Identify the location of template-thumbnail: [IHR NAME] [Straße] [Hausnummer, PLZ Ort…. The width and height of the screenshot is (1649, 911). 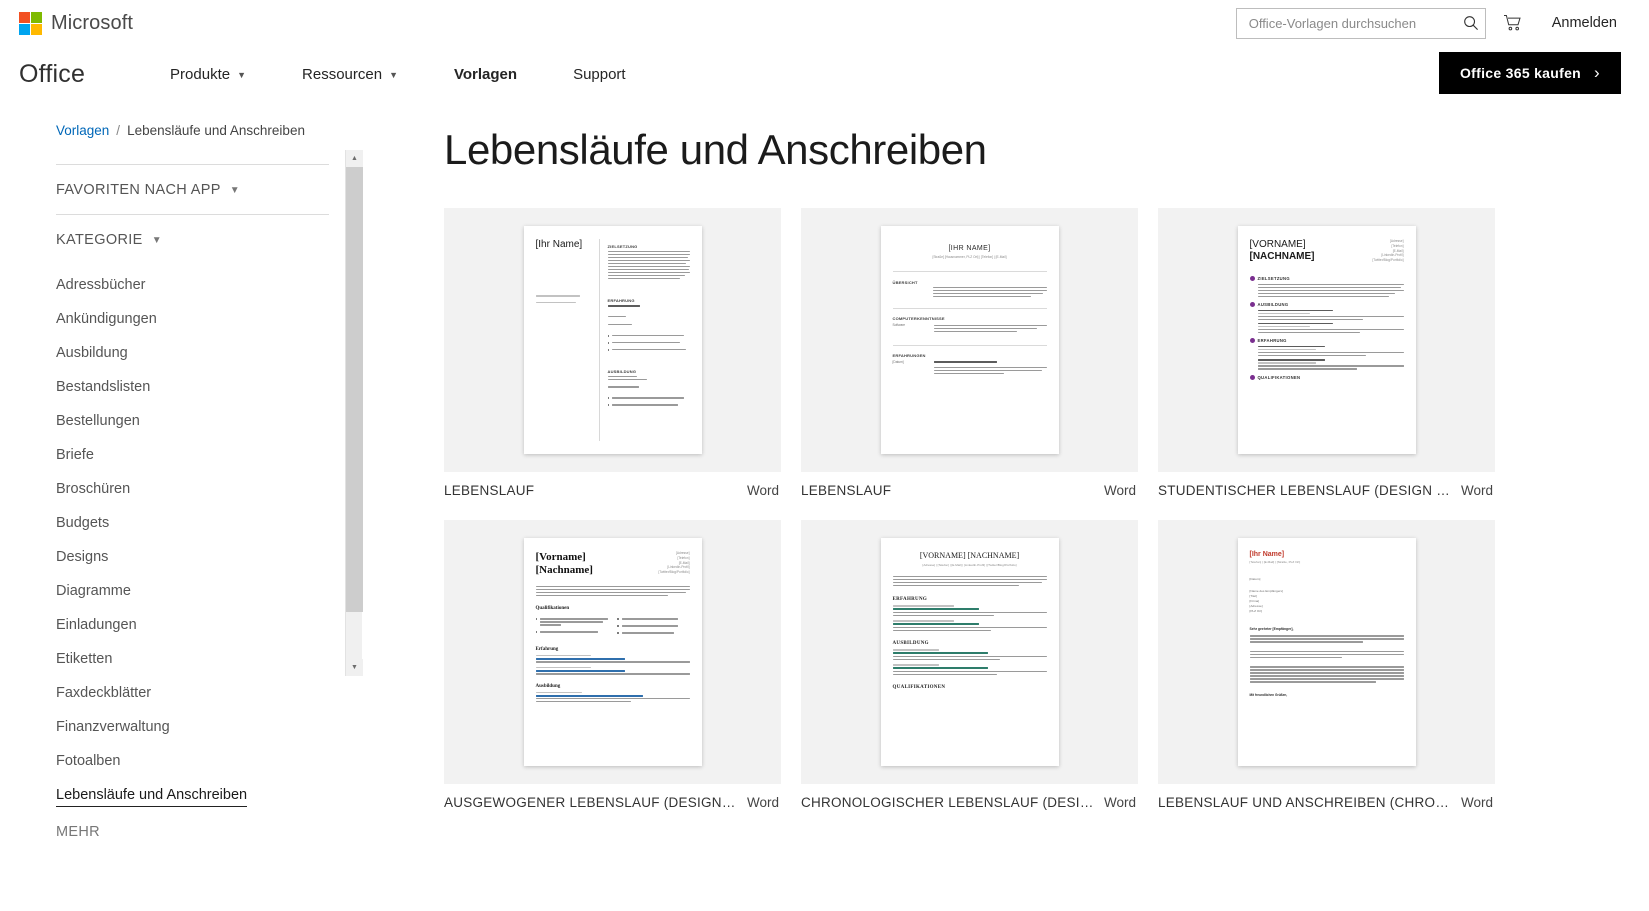
(969, 340).